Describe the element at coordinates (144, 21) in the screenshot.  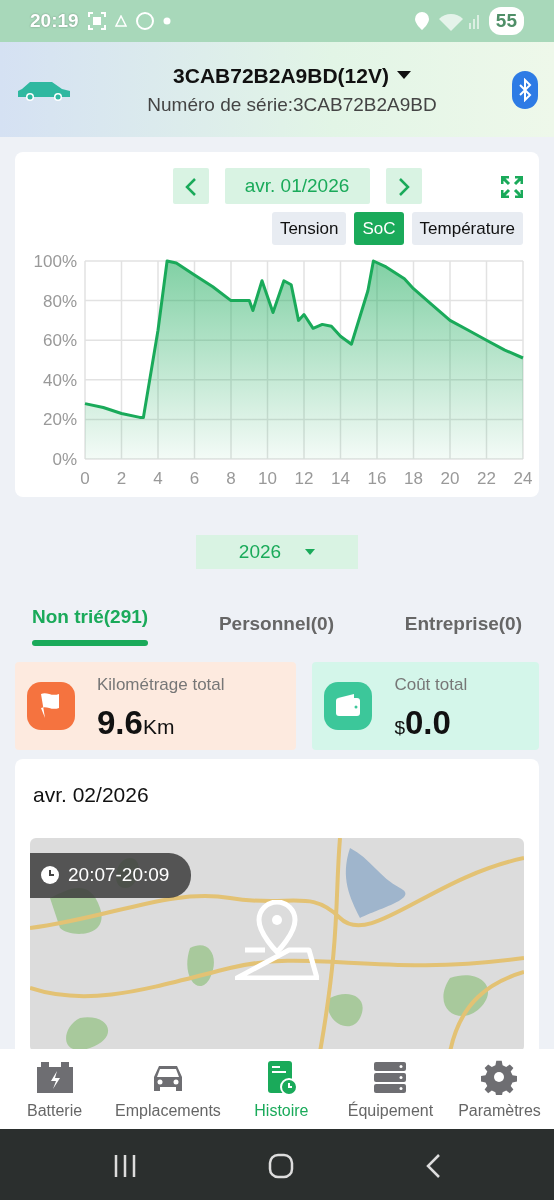
I see `chat-icon` at that location.